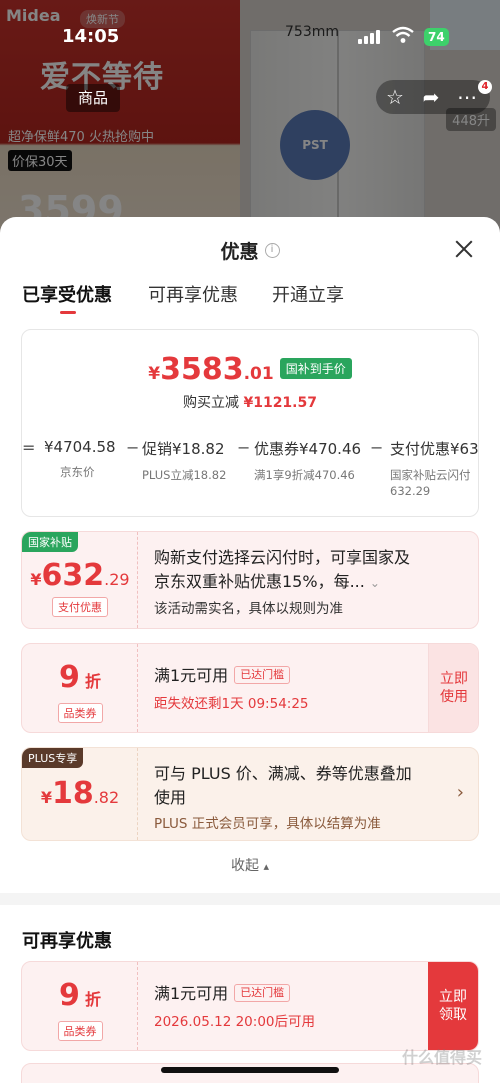 This screenshot has height=1083, width=500. Describe the element at coordinates (250, 403) in the screenshot. I see `reduction-line: 购买立减 ¥1121.57` at that location.